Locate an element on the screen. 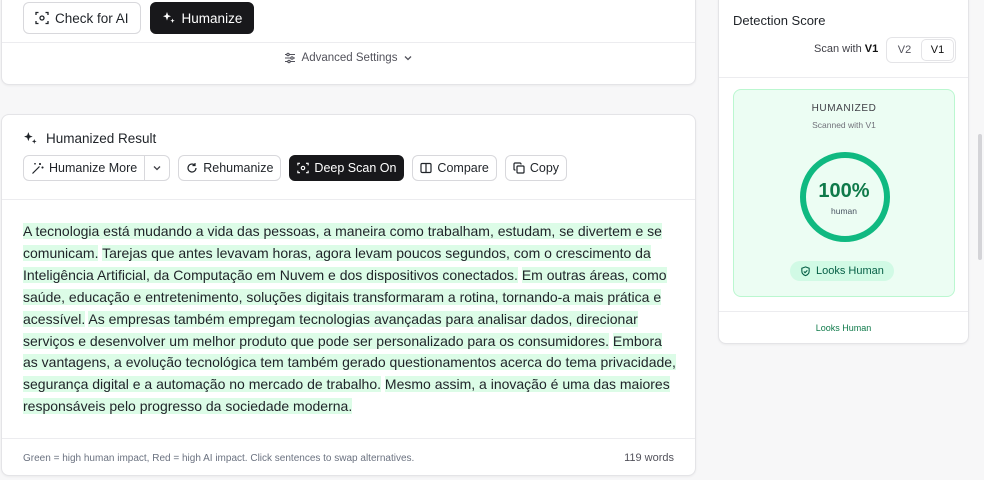 The image size is (984, 480). scan-with-prefix: Scan with is located at coordinates (838, 49).